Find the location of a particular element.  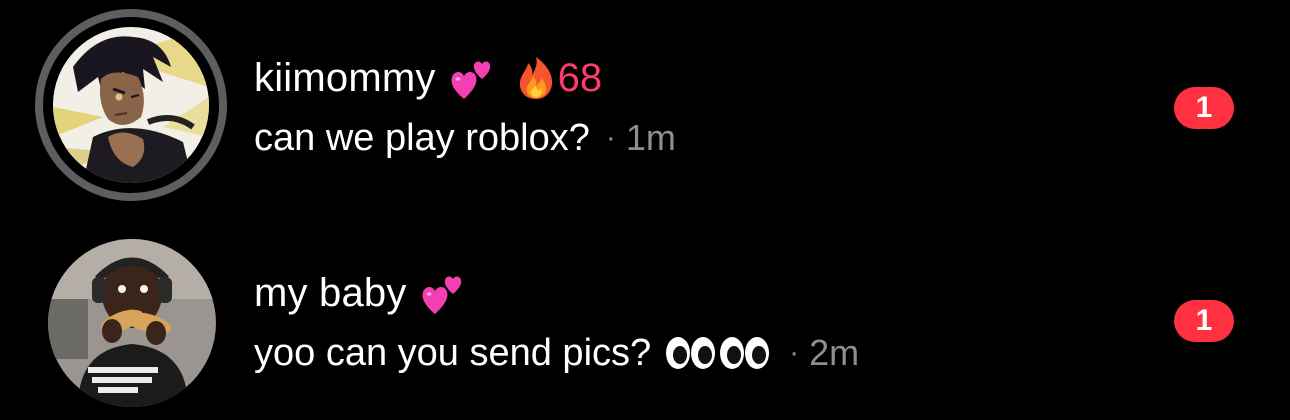

fire-icon is located at coordinates (536, 78).